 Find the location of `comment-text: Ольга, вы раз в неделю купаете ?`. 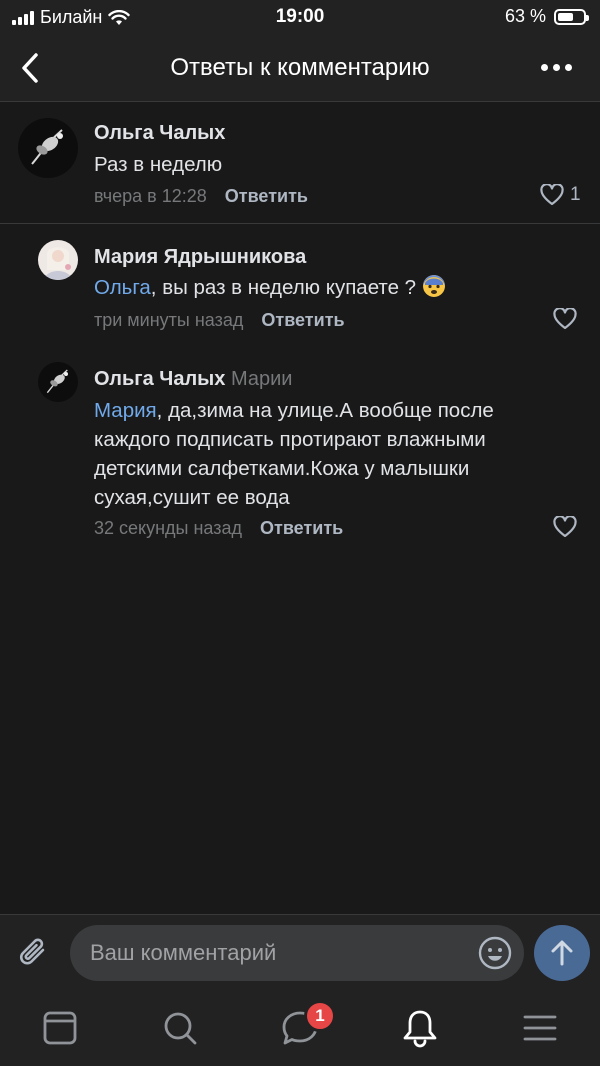

comment-text: Ольга, вы раз в неделю купаете ? is located at coordinates (270, 287).